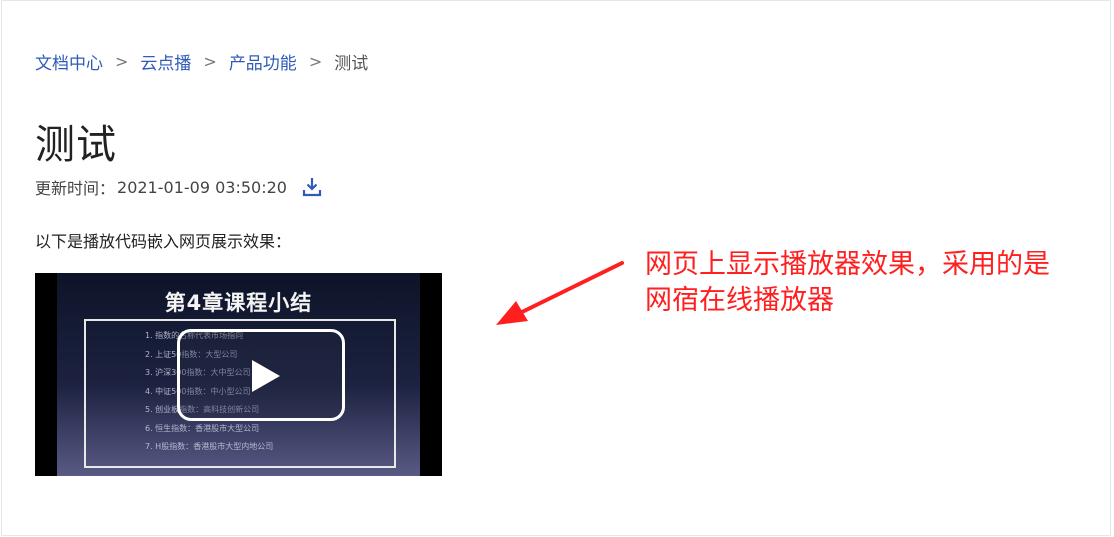 This screenshot has height=537, width=1114. Describe the element at coordinates (865, 283) in the screenshot. I see `annotation-text: 网页上显示播放器效果，采用的是 网宿在线播放器` at that location.